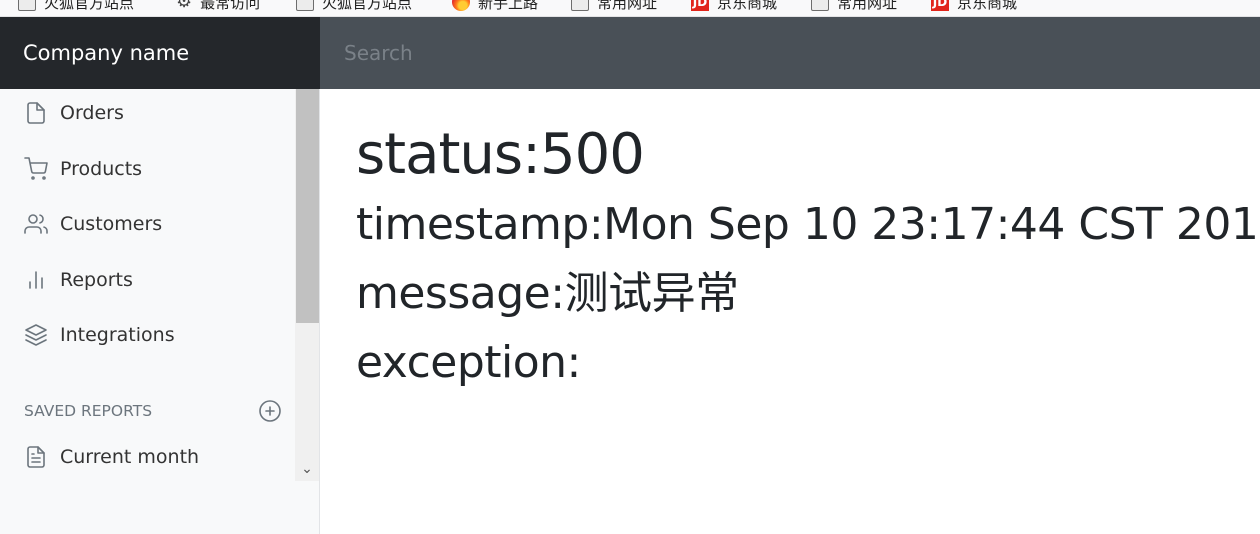 The height and width of the screenshot is (534, 1260). Describe the element at coordinates (270, 411) in the screenshot. I see `plus-circle-icon` at that location.